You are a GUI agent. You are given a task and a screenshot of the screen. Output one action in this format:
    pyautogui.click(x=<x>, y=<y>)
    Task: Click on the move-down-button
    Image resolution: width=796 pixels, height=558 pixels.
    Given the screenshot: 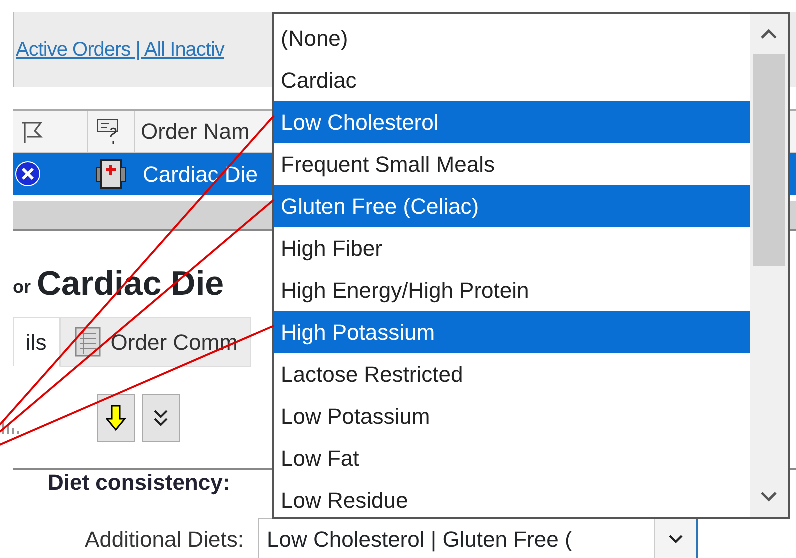 What is the action you would take?
    pyautogui.click(x=116, y=418)
    